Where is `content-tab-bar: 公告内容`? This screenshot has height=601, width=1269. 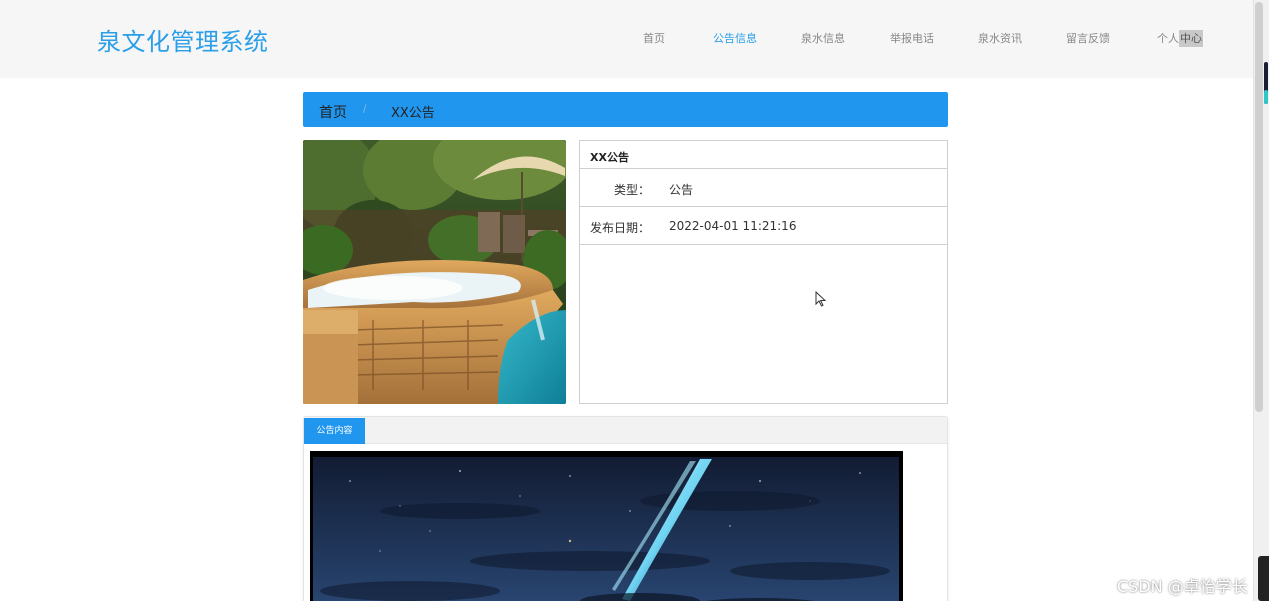
content-tab-bar: 公告内容 is located at coordinates (625, 430).